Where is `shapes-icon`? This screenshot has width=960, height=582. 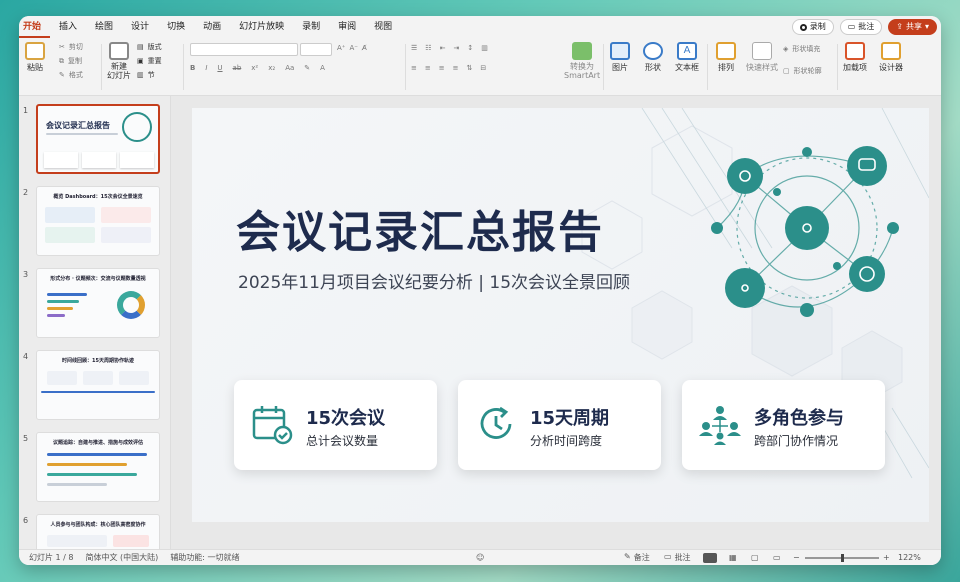 shapes-icon is located at coordinates (653, 51).